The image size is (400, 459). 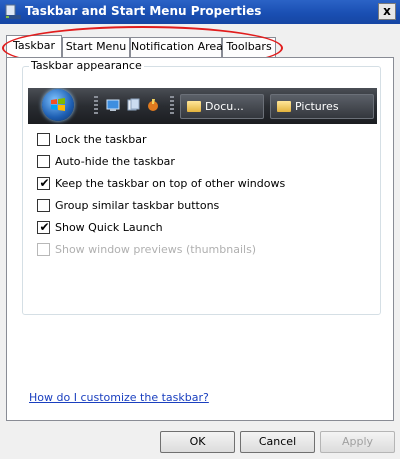 What do you see at coordinates (387, 11) in the screenshot?
I see `close-button: x` at bounding box center [387, 11].